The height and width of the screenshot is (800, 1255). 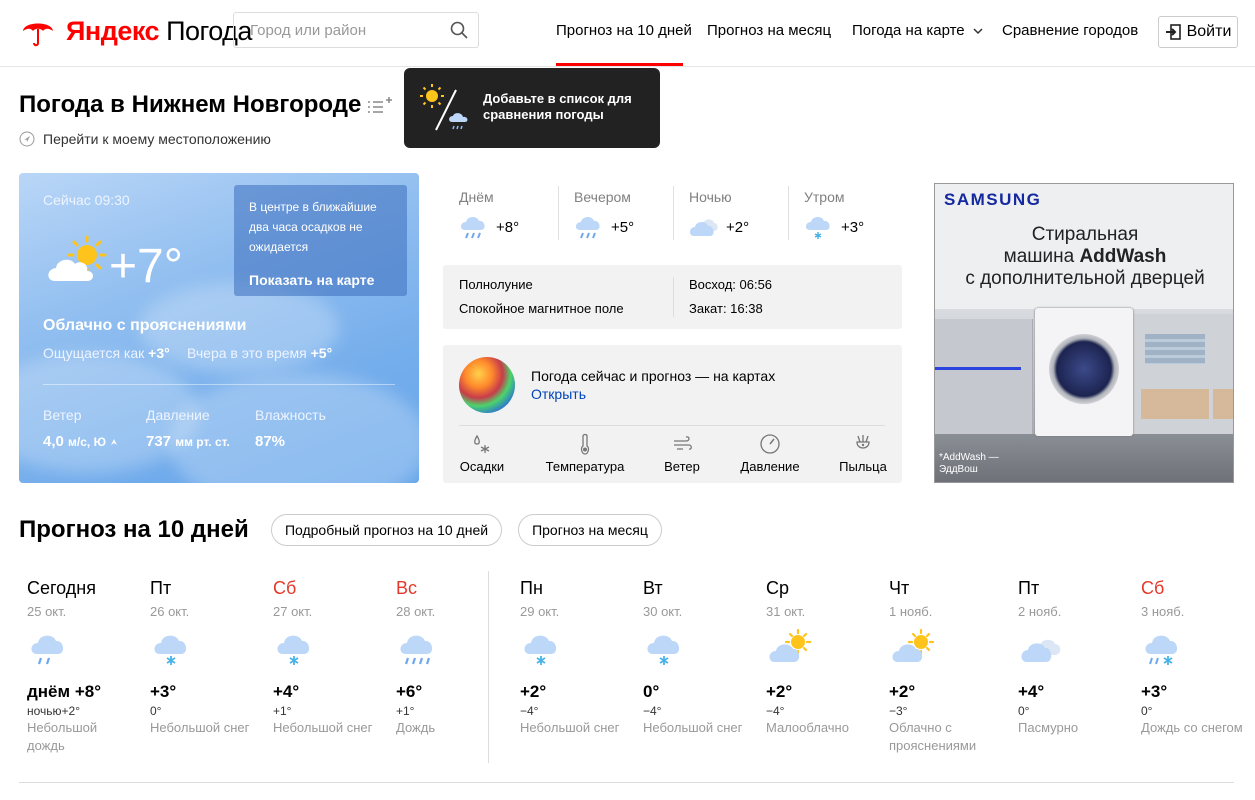 What do you see at coordinates (77, 258) in the screenshot?
I see `partly-cloudy-icon` at bounding box center [77, 258].